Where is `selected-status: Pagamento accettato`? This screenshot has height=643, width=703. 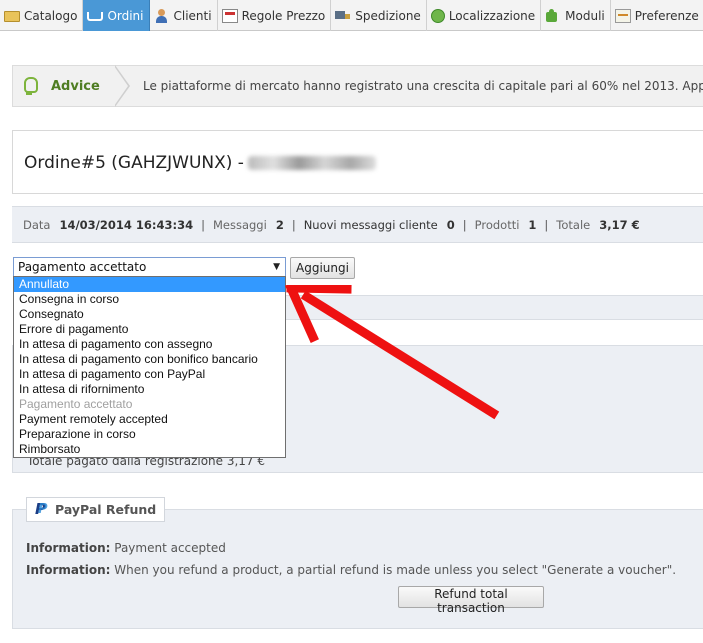
selected-status: Pagamento accettato is located at coordinates (82, 267).